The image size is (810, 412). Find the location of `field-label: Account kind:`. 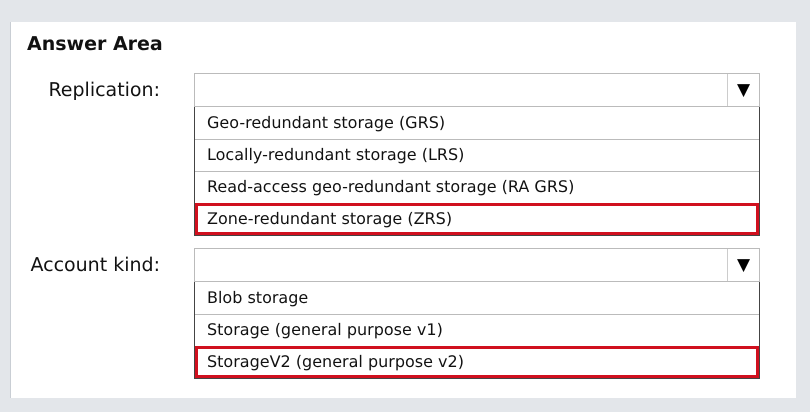

field-label: Account kind: is located at coordinates (95, 265).